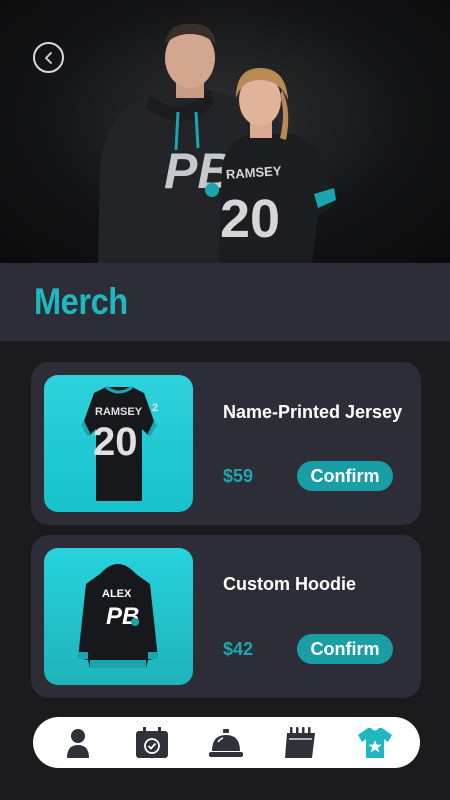 This screenshot has height=800, width=450. Describe the element at coordinates (81, 301) in the screenshot. I see `page-title: Merch` at that location.